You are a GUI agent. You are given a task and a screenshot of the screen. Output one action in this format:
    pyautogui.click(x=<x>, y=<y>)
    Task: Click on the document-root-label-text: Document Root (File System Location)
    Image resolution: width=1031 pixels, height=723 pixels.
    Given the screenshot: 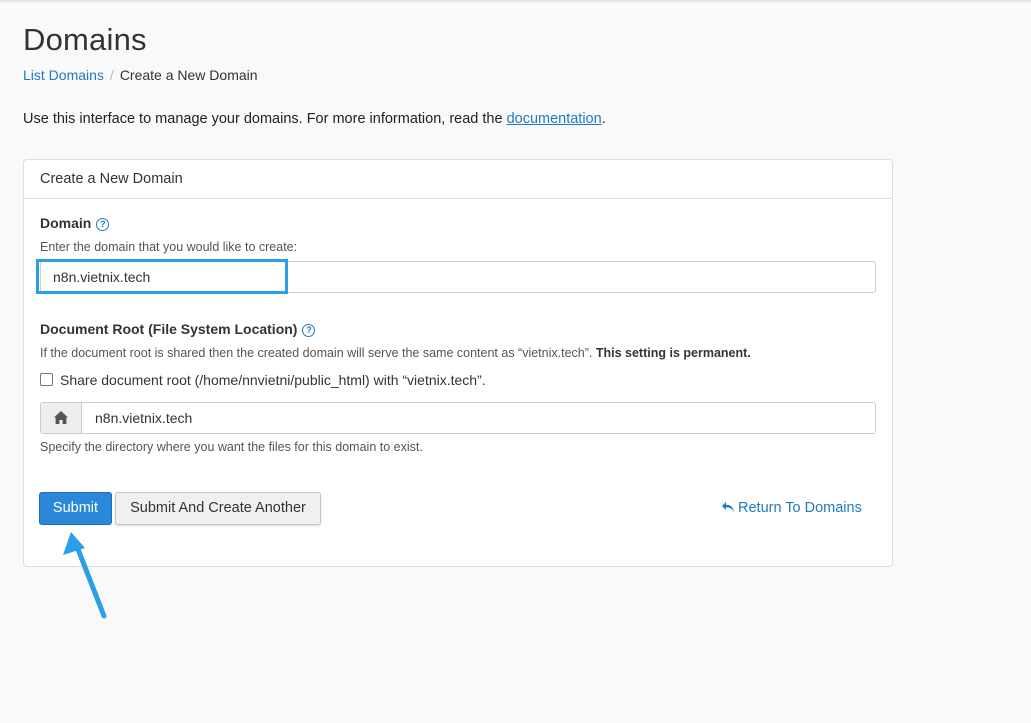 What is the action you would take?
    pyautogui.click(x=169, y=329)
    